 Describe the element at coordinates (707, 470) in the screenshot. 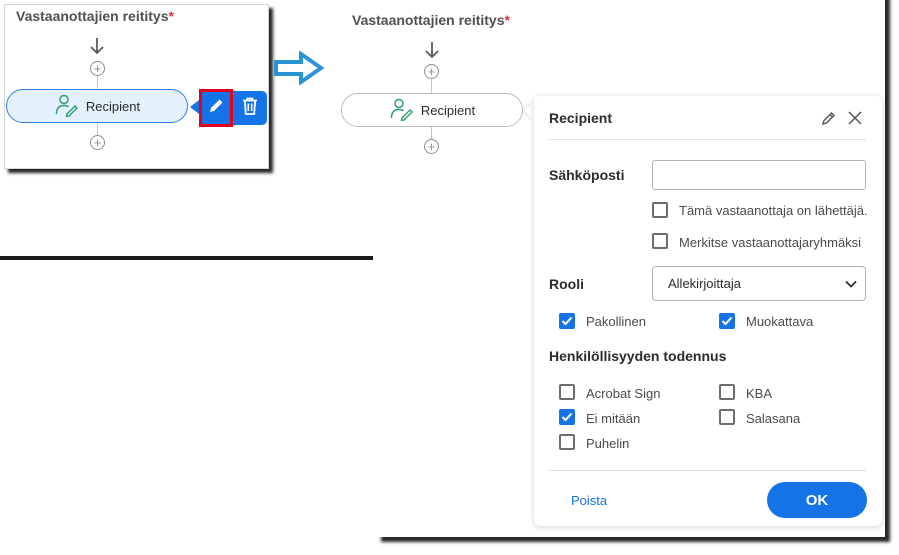

I see `dialog-footer-divider` at that location.